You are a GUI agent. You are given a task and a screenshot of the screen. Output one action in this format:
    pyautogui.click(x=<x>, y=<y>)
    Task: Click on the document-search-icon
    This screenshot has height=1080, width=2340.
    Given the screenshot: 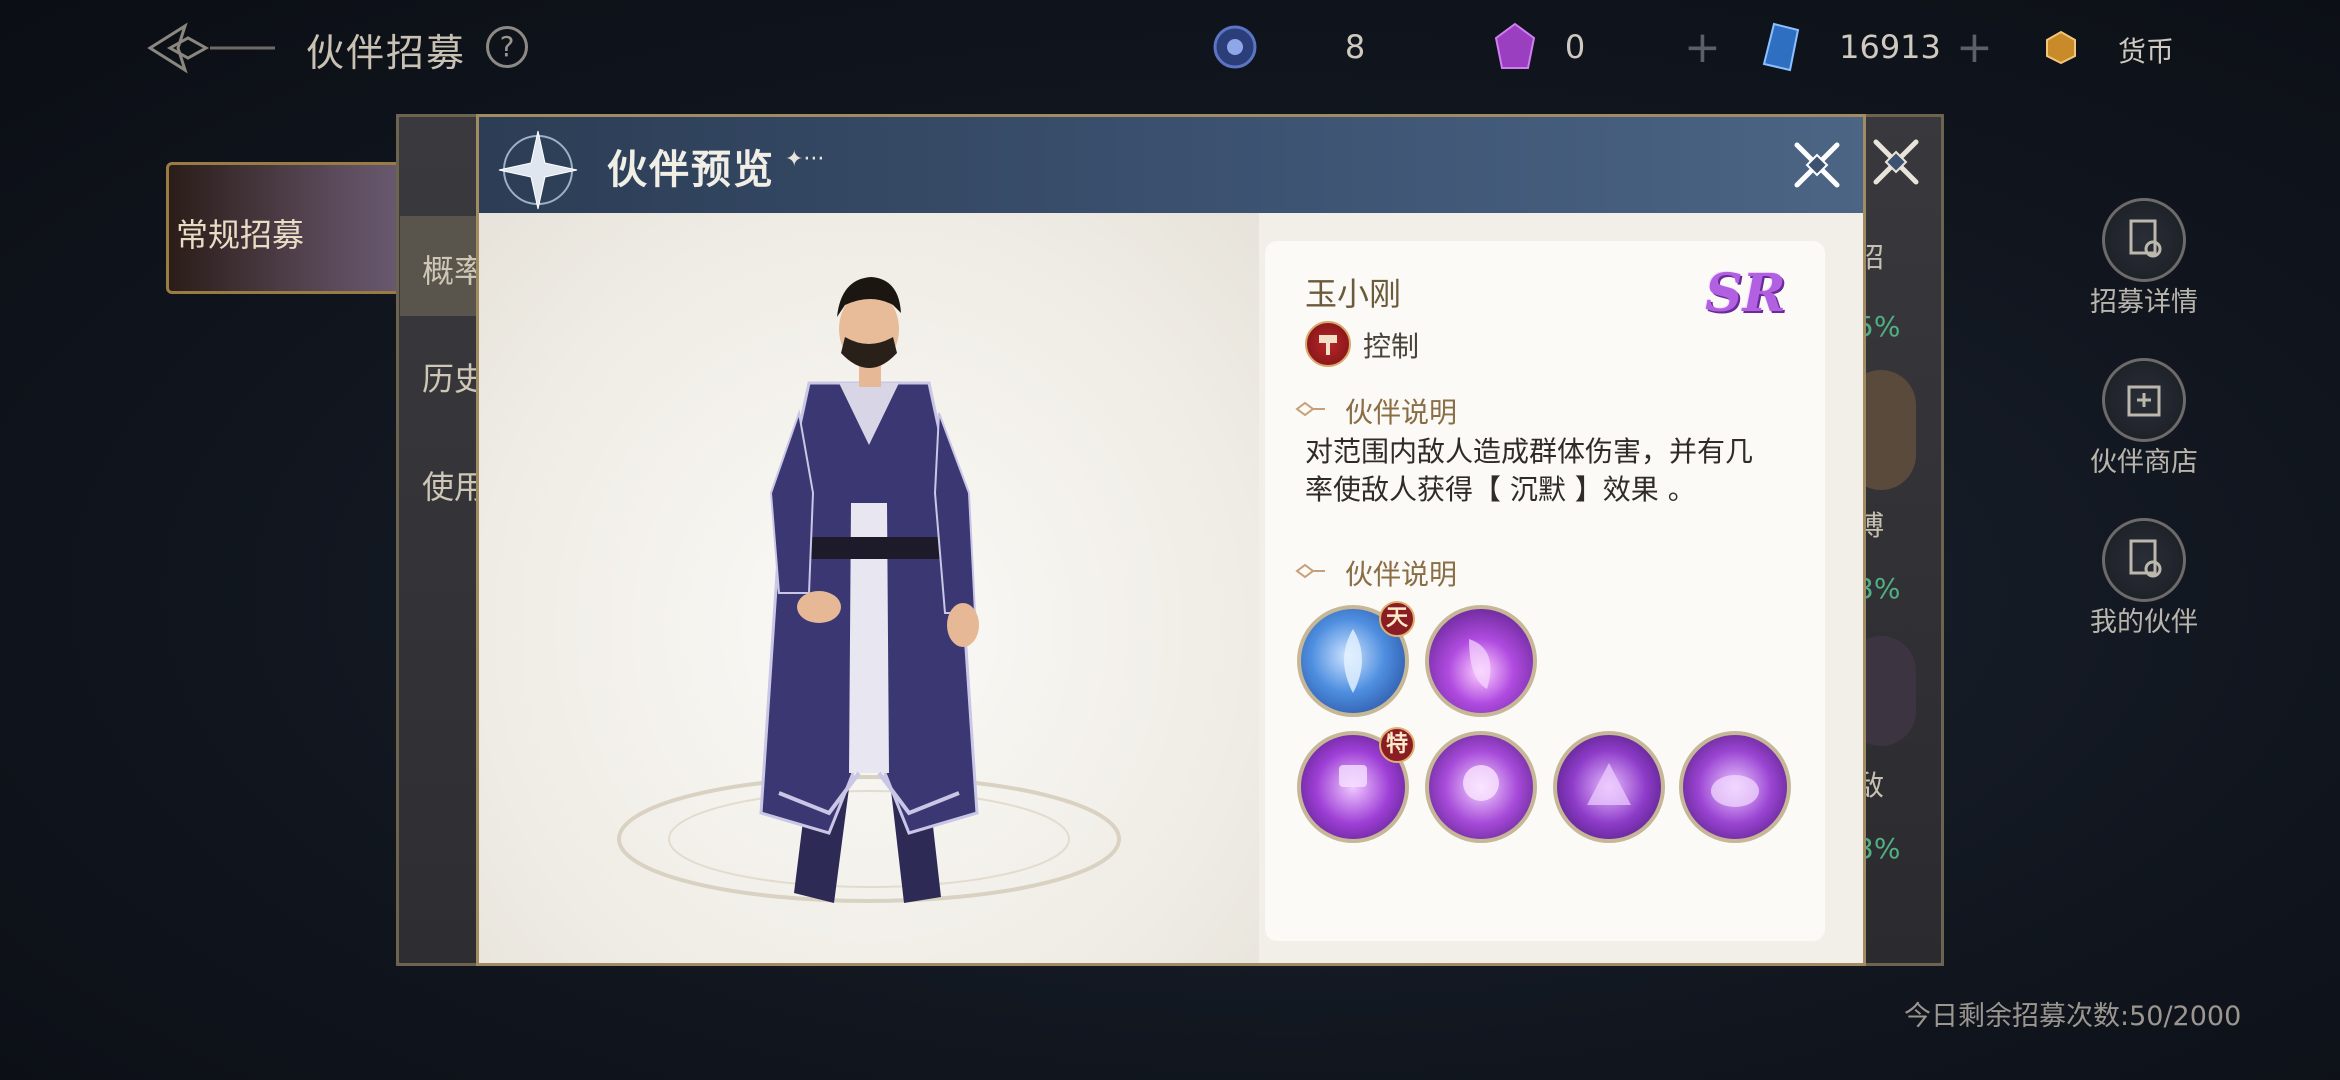 What is the action you would take?
    pyautogui.click(x=2144, y=240)
    